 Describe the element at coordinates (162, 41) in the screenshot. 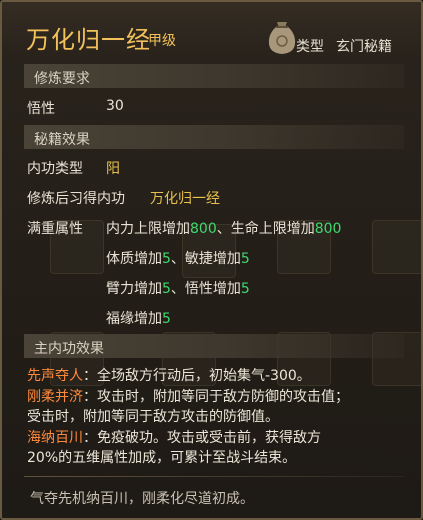

I see `item-grade: 甲级` at that location.